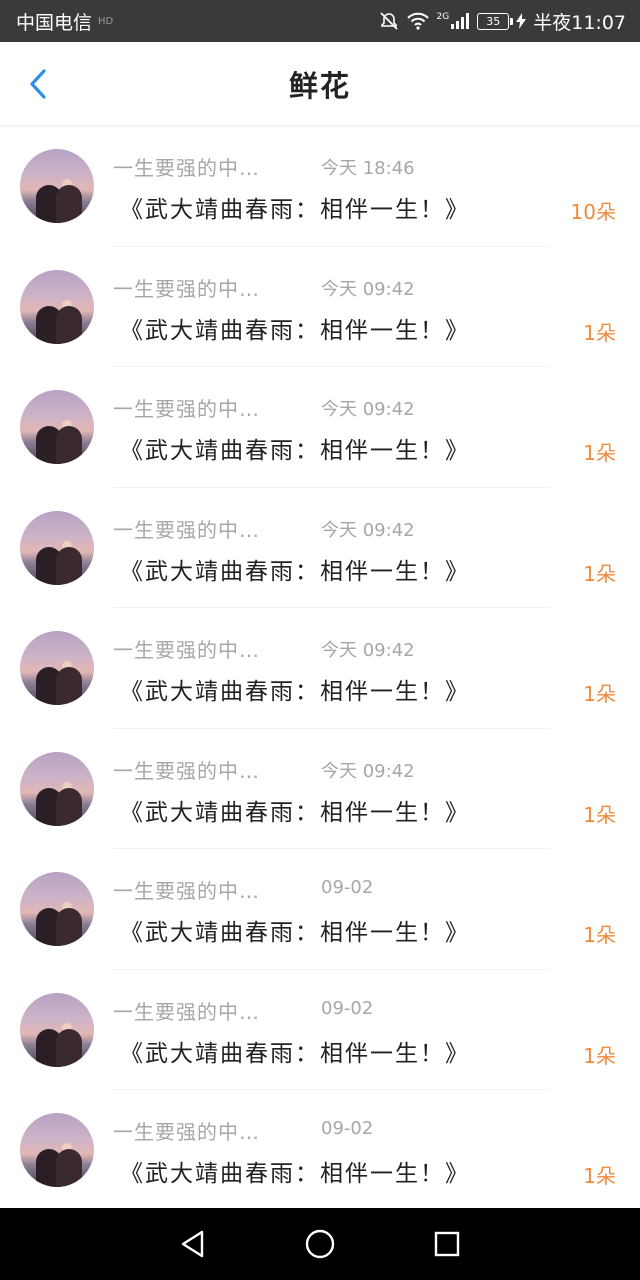 This screenshot has height=1280, width=640. I want to click on back-button, so click(38, 84).